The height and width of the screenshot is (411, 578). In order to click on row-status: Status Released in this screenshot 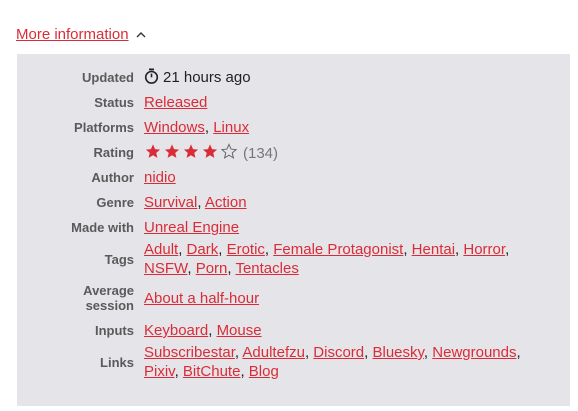, I will do `click(269, 102)`.